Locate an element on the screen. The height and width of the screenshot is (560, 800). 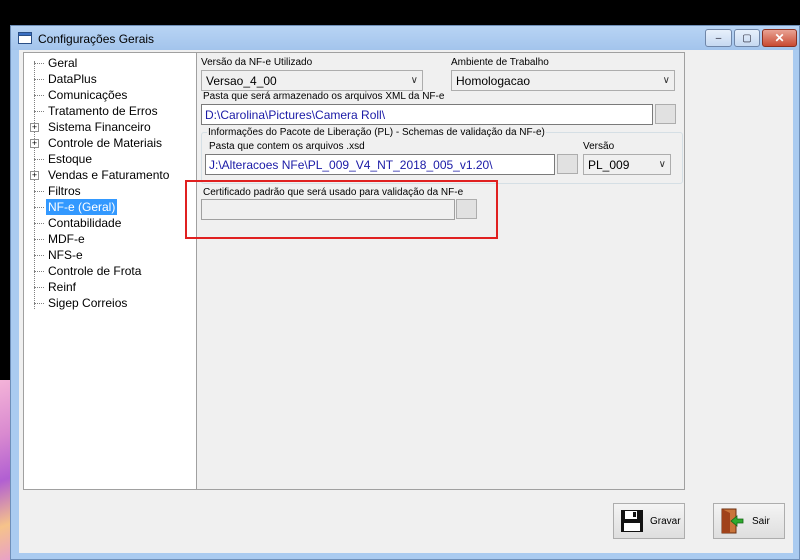
tree-item-label: Controle de Materiais is located at coordinates (105, 143).